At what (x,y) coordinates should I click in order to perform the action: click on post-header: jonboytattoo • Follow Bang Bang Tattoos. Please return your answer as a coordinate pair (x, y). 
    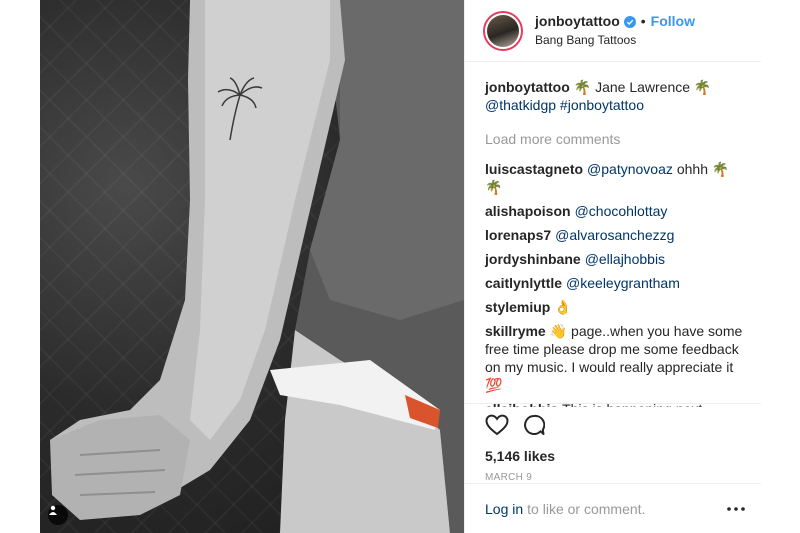
    Looking at the image, I should click on (613, 31).